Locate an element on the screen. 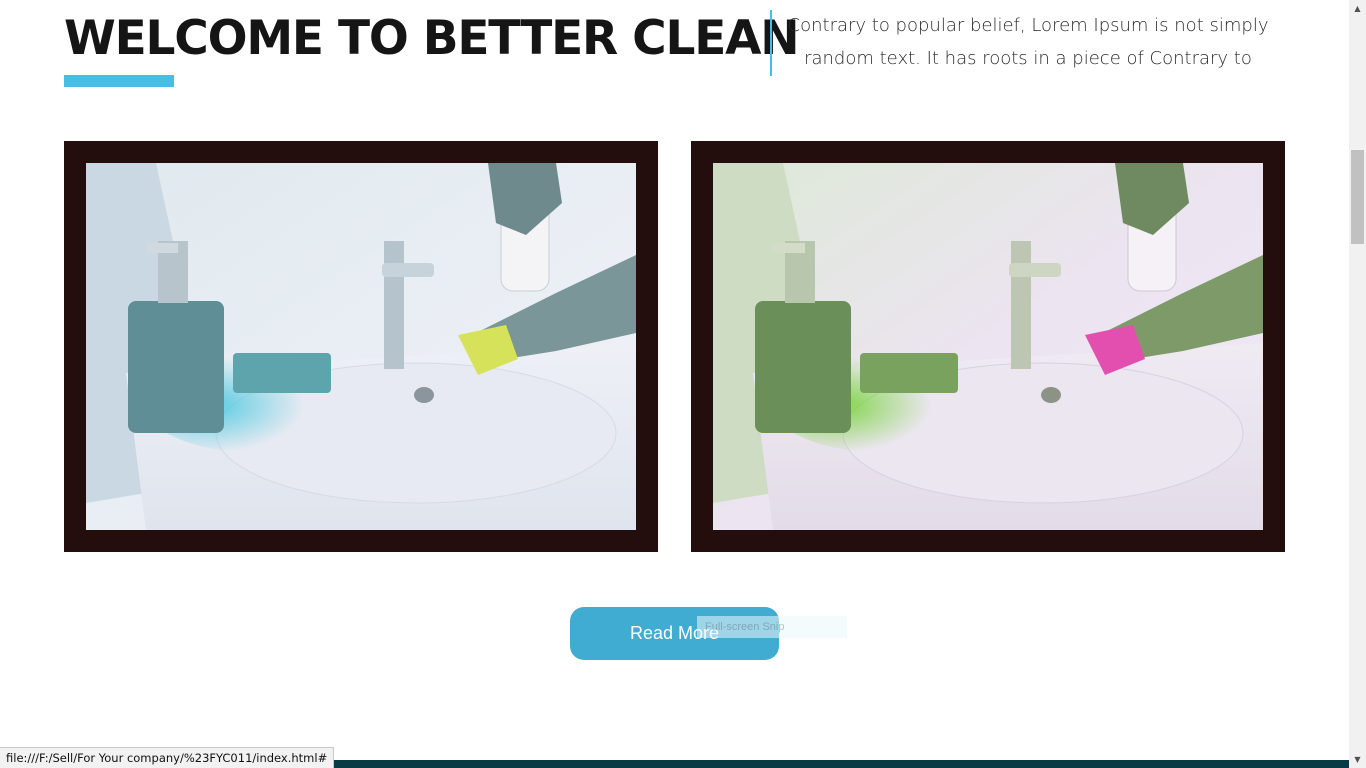 This screenshot has width=1366, height=768. section-title: WELCOME TO BETTER CLEAN is located at coordinates (432, 38).